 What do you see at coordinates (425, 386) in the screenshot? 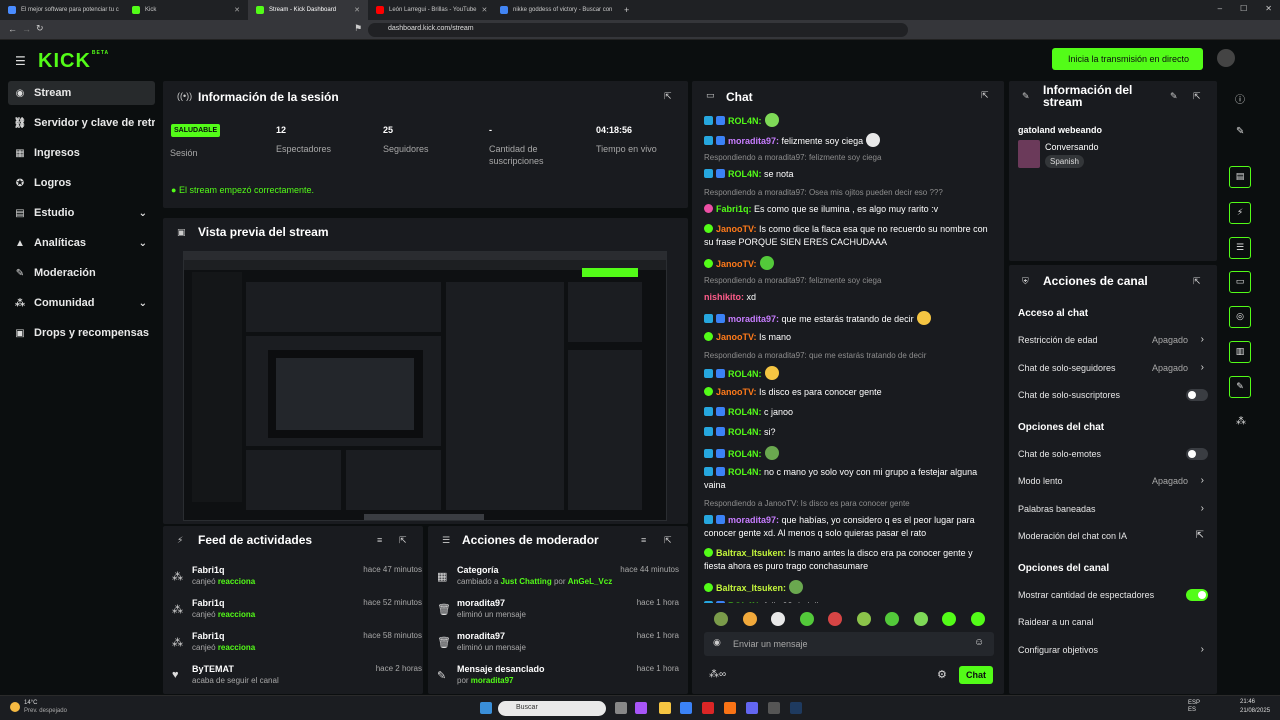
I see `stream-preview-video` at bounding box center [425, 386].